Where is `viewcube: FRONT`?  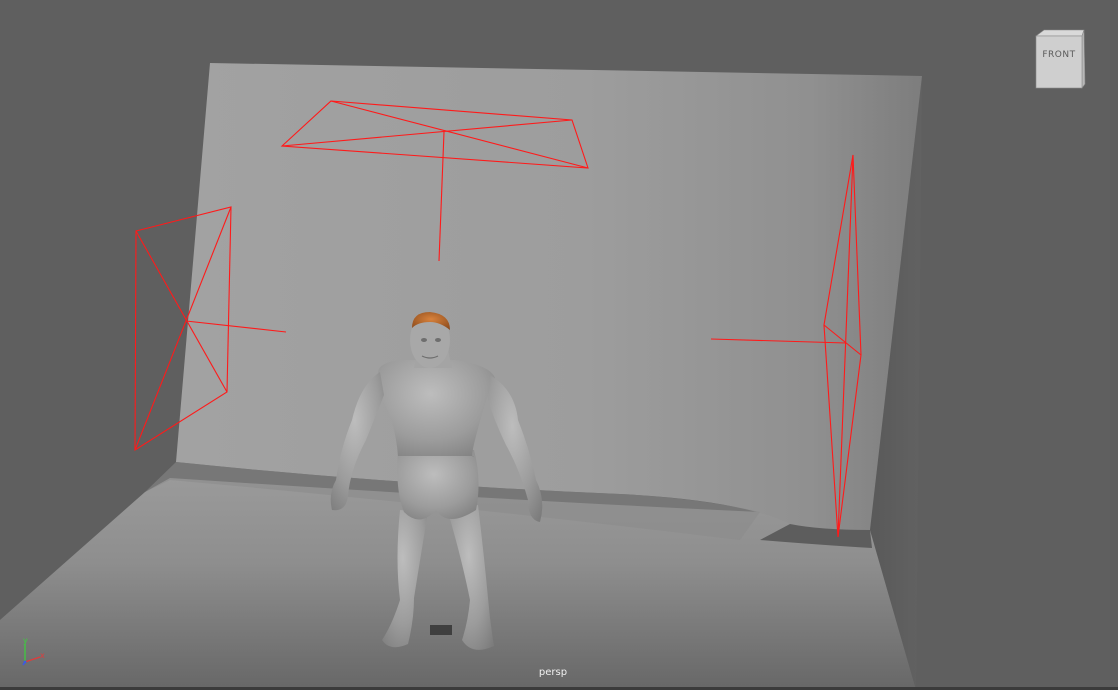 viewcube: FRONT is located at coordinates (1059, 59).